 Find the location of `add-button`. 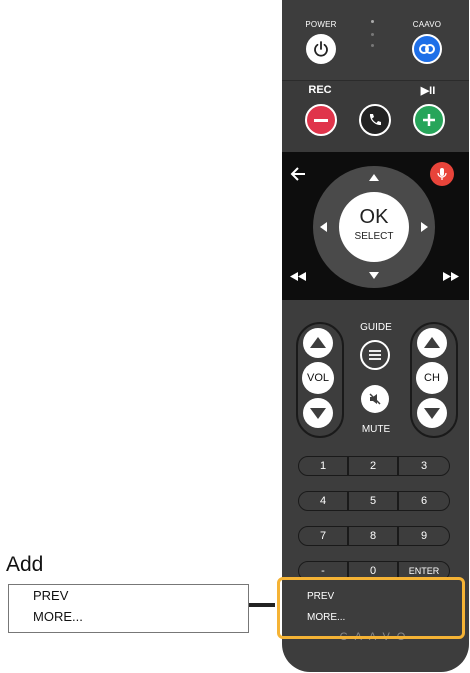

add-button is located at coordinates (429, 120).